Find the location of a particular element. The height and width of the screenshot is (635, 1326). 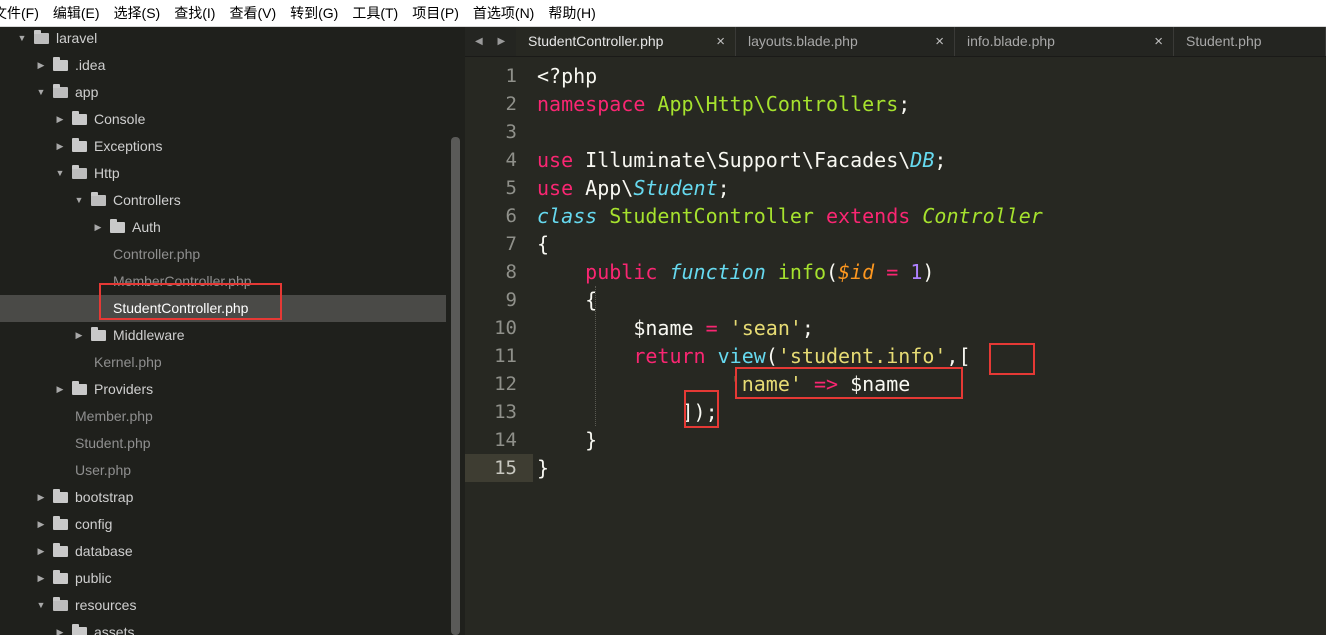

tree-item-label: Providers is located at coordinates (124, 389).